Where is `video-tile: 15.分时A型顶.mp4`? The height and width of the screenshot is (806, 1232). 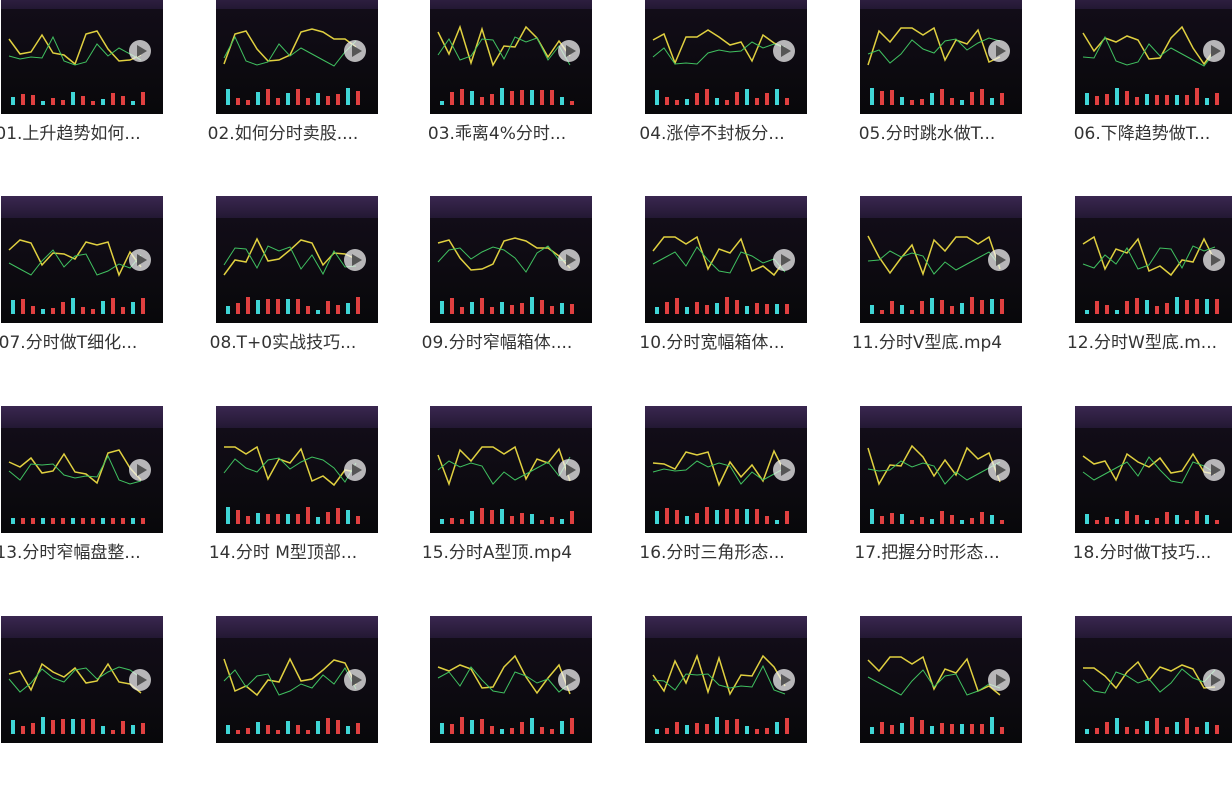 video-tile: 15.分时A型顶.mp4 is located at coordinates (497, 501).